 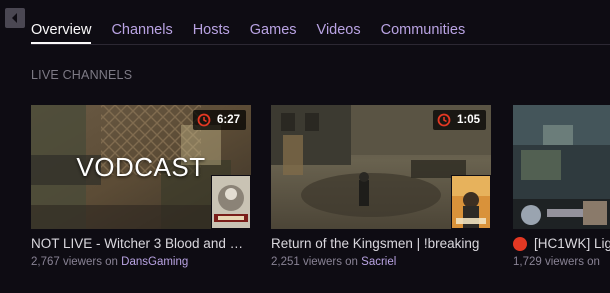 I want to click on duration-badge: 6:27, so click(x=219, y=120).